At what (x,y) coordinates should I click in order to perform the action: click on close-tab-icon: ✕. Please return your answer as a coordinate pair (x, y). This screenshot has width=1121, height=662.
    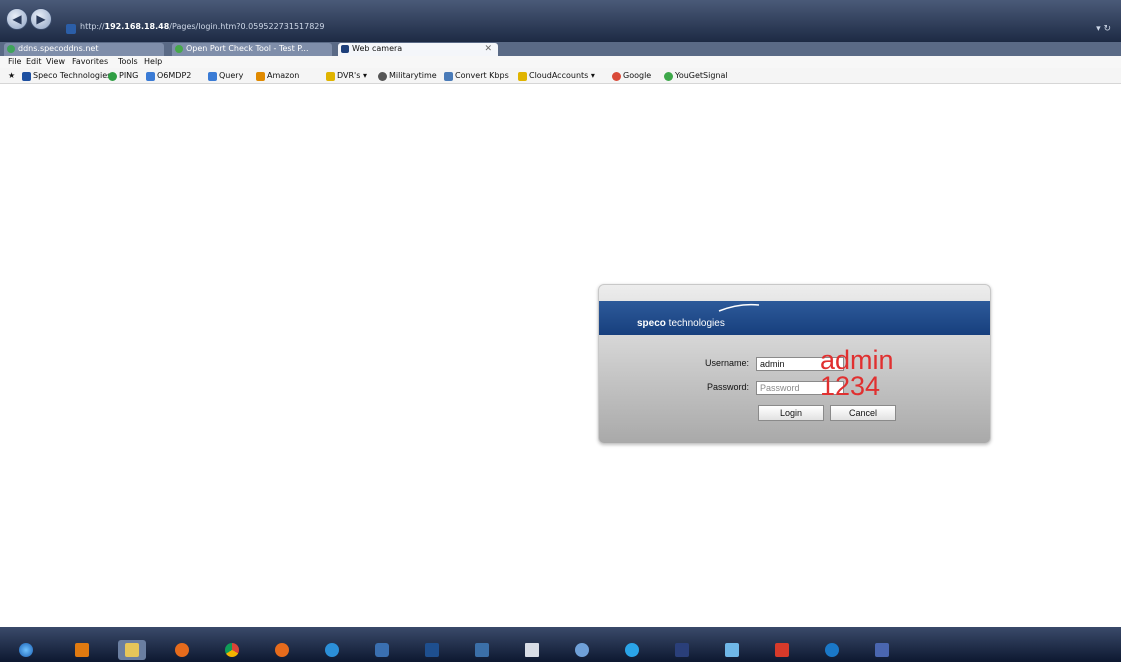
    Looking at the image, I should click on (488, 49).